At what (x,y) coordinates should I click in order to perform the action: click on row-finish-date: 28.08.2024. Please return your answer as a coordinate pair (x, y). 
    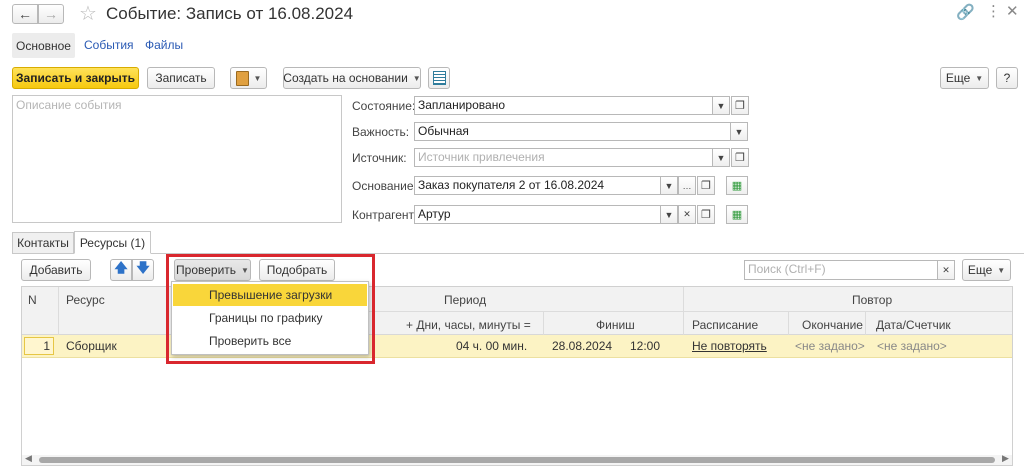
    Looking at the image, I should click on (582, 346).